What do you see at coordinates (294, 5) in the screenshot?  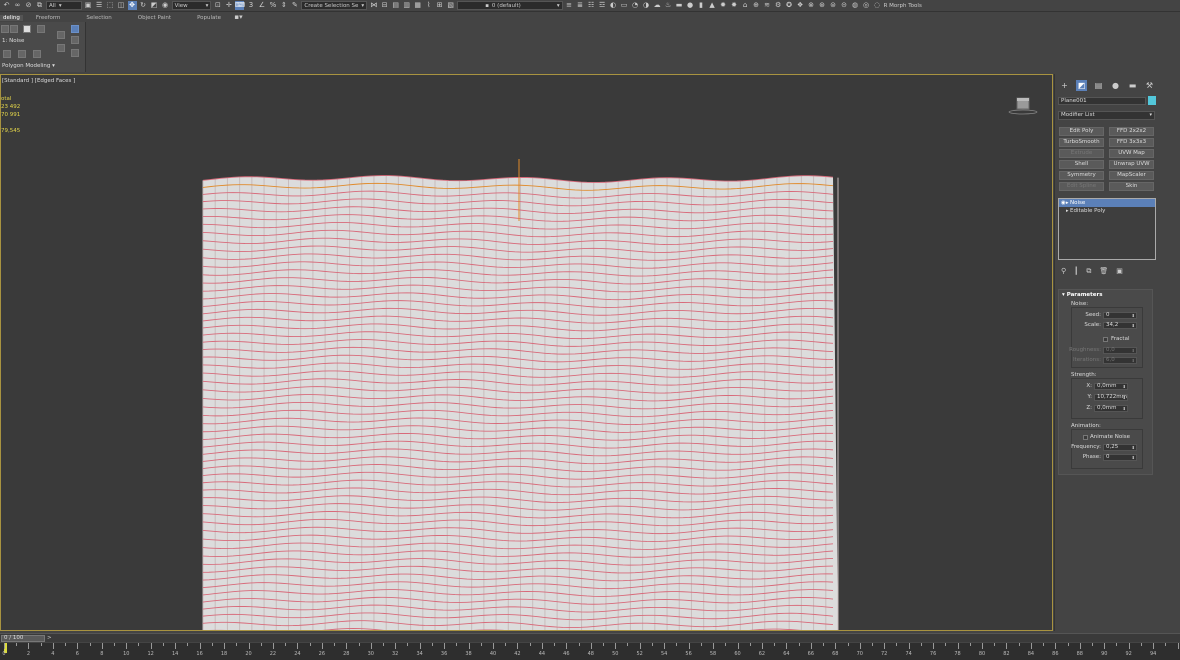 I see `edit-named-sel-icon: ✎` at bounding box center [294, 5].